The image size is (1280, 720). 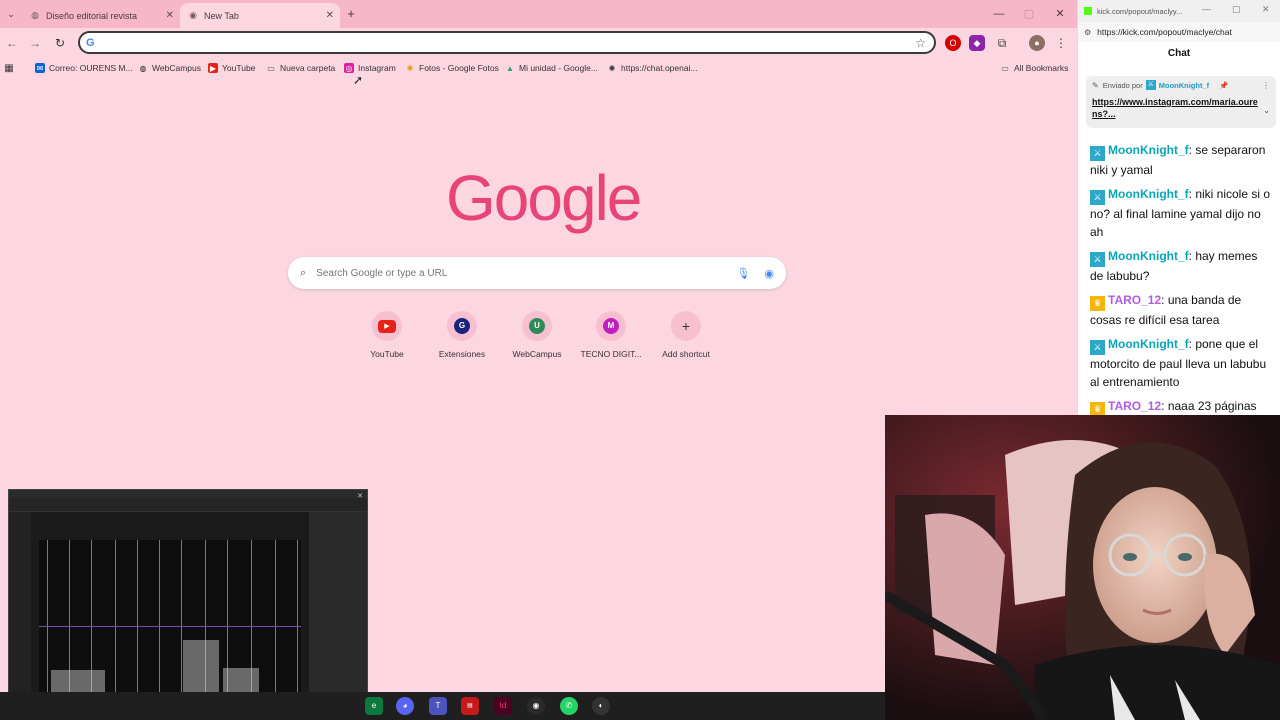 I want to click on whatsapp-icon: ✆, so click(x=569, y=706).